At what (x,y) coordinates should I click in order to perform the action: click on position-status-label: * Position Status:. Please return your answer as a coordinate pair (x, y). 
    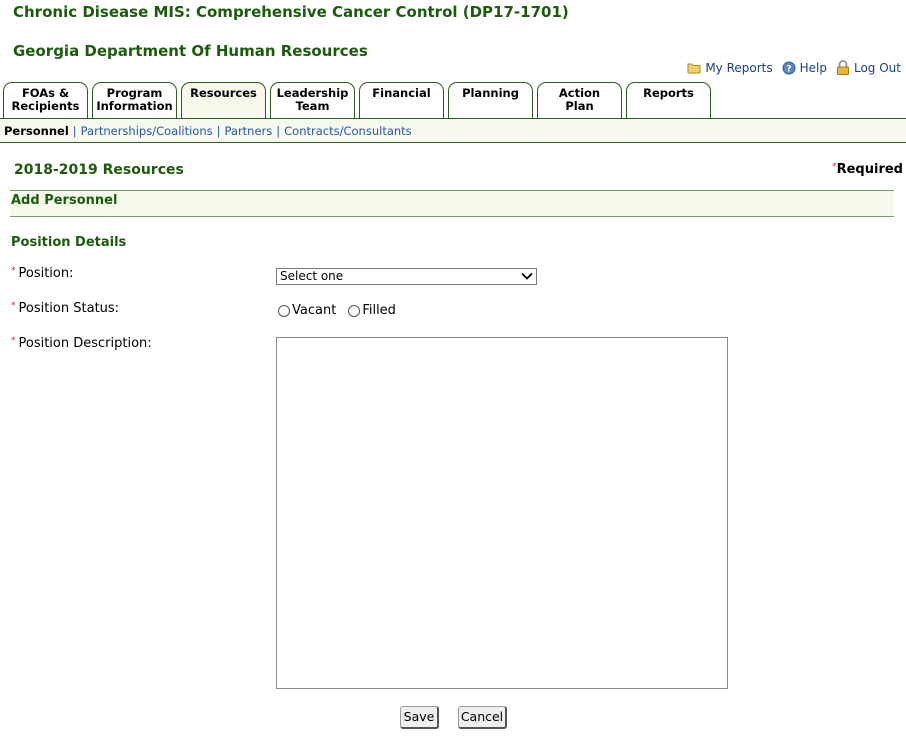
    Looking at the image, I should click on (65, 308).